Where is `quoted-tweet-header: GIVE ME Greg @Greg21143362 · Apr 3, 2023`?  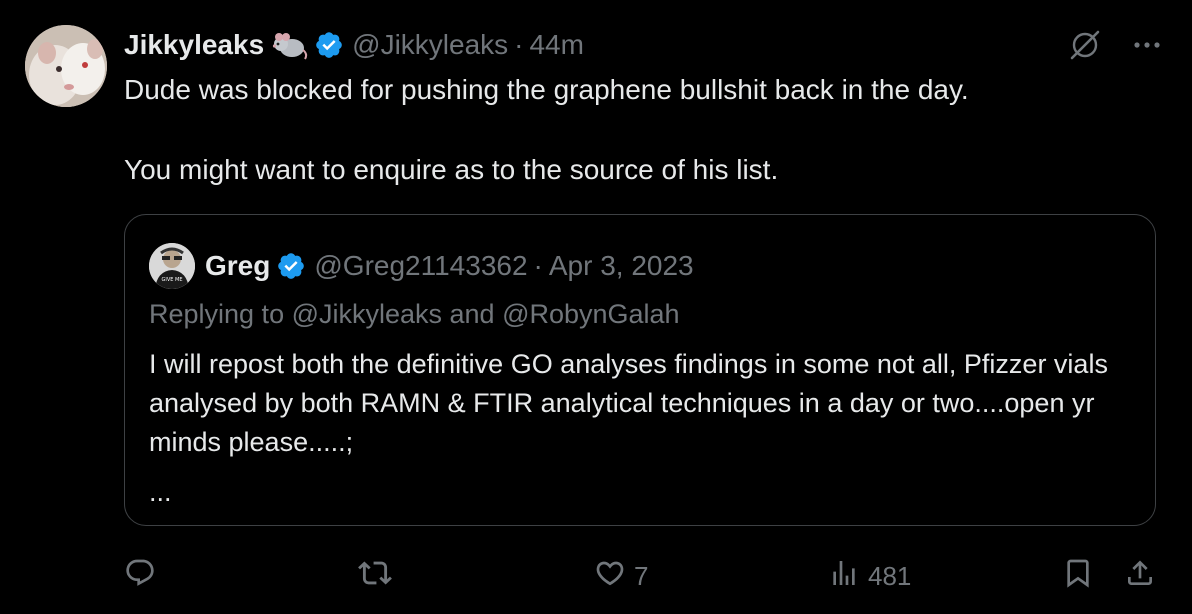
quoted-tweet-header: GIVE ME Greg @Greg21143362 · Apr 3, 2023 is located at coordinates (421, 266).